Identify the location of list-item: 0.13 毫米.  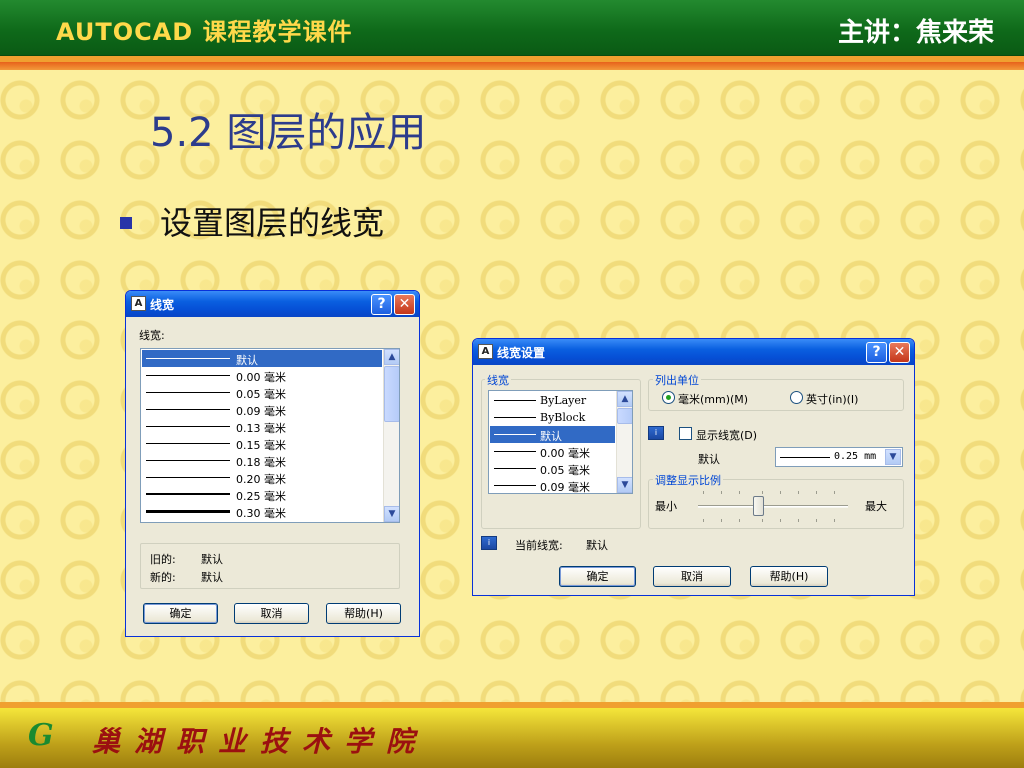
(262, 426).